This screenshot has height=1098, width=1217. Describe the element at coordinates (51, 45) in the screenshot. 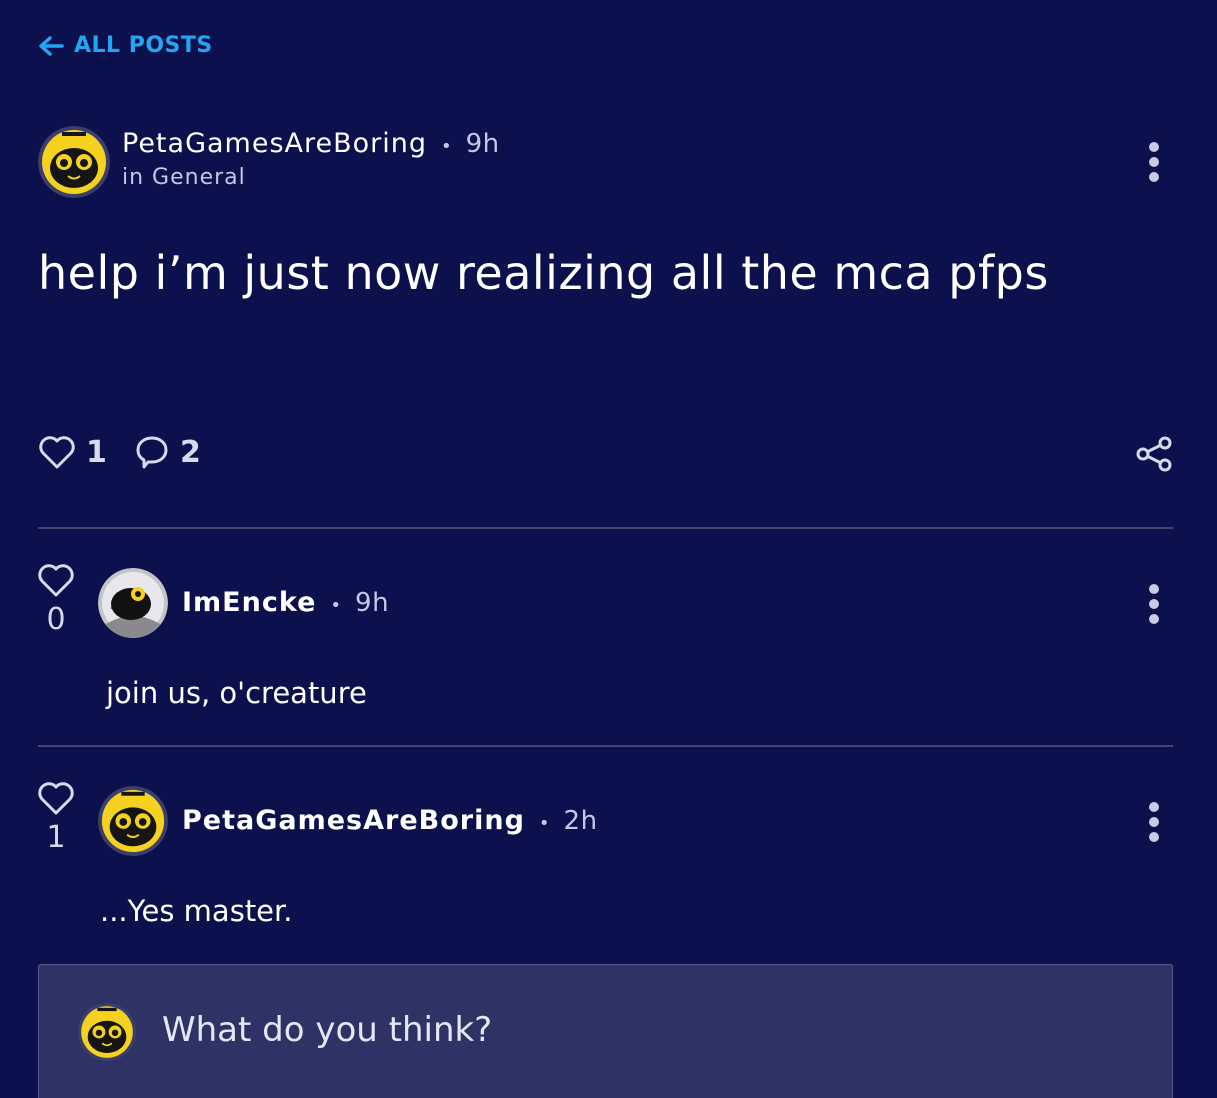

I see `arrow-left-icon` at that location.